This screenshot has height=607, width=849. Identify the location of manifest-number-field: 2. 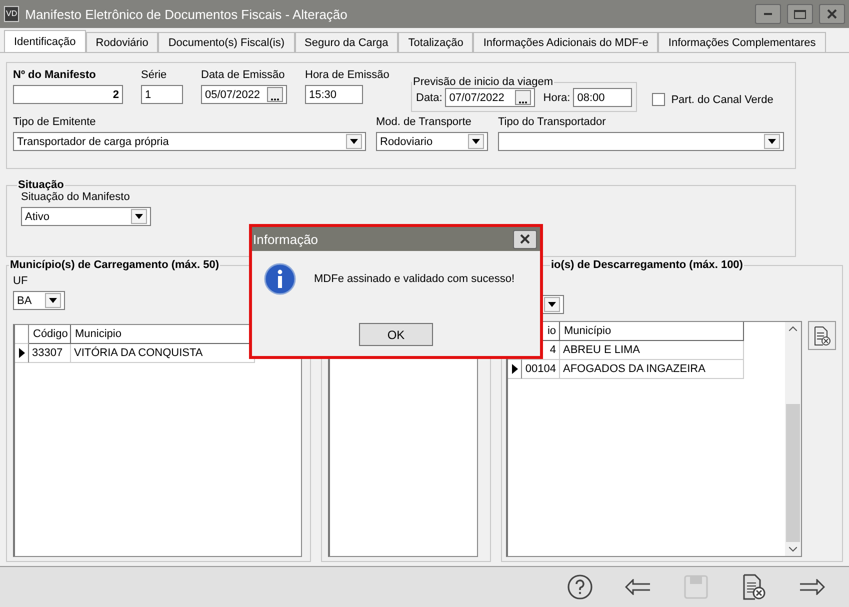
(68, 94).